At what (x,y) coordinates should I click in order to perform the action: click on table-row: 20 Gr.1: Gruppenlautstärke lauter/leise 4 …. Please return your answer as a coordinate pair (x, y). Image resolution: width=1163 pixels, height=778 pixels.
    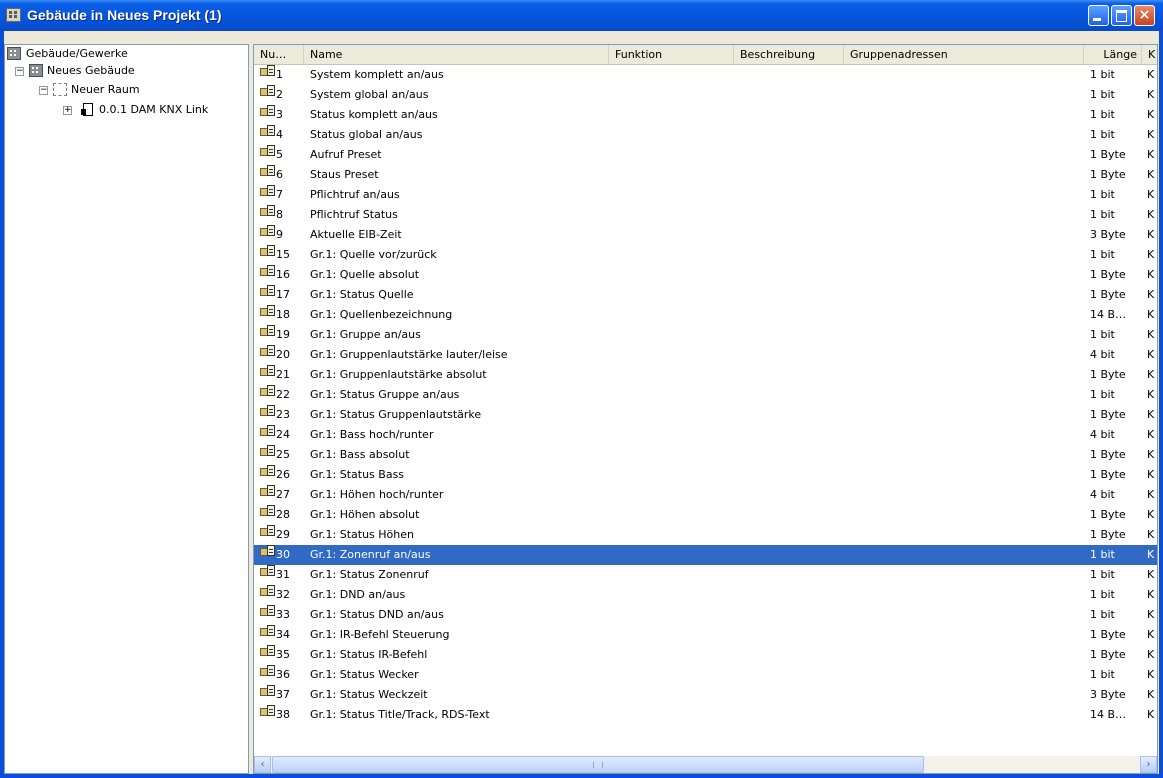
    Looking at the image, I should click on (705, 355).